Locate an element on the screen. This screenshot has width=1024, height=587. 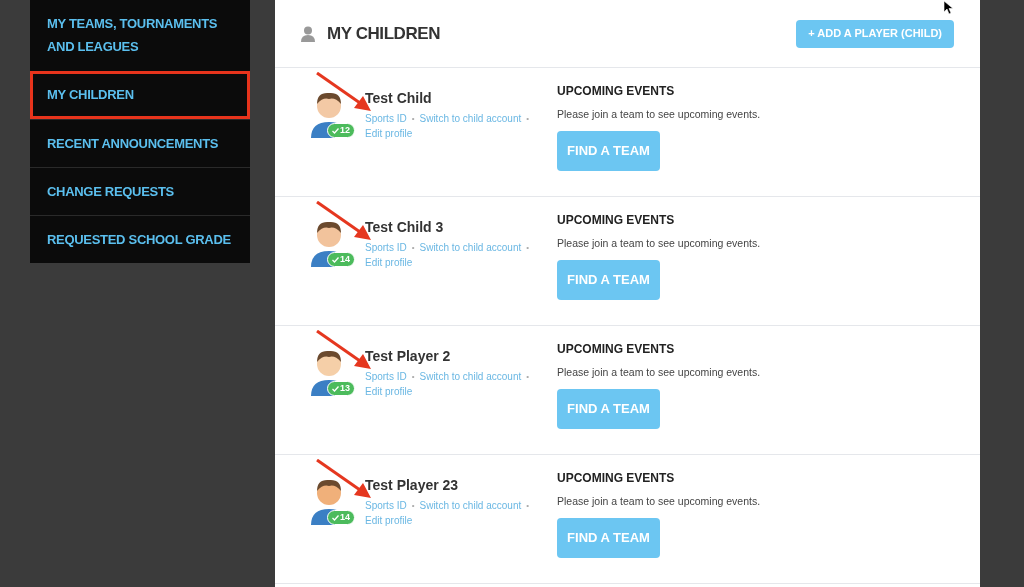
sidebar-item: CHANGE REQUESTS is located at coordinates (140, 191).